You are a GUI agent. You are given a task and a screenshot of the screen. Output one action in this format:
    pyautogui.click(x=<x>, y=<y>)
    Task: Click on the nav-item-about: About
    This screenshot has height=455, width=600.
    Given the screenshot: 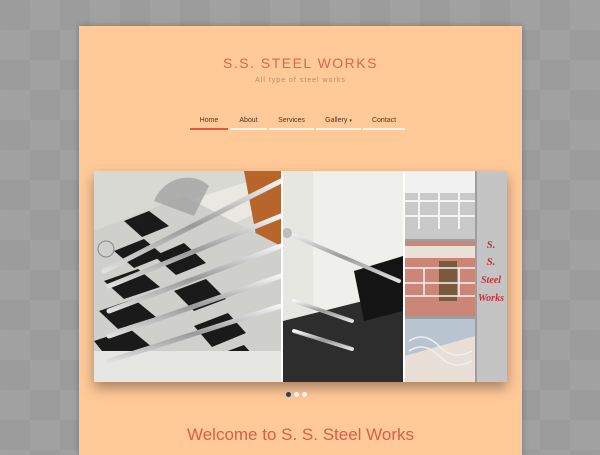 What is the action you would take?
    pyautogui.click(x=248, y=122)
    